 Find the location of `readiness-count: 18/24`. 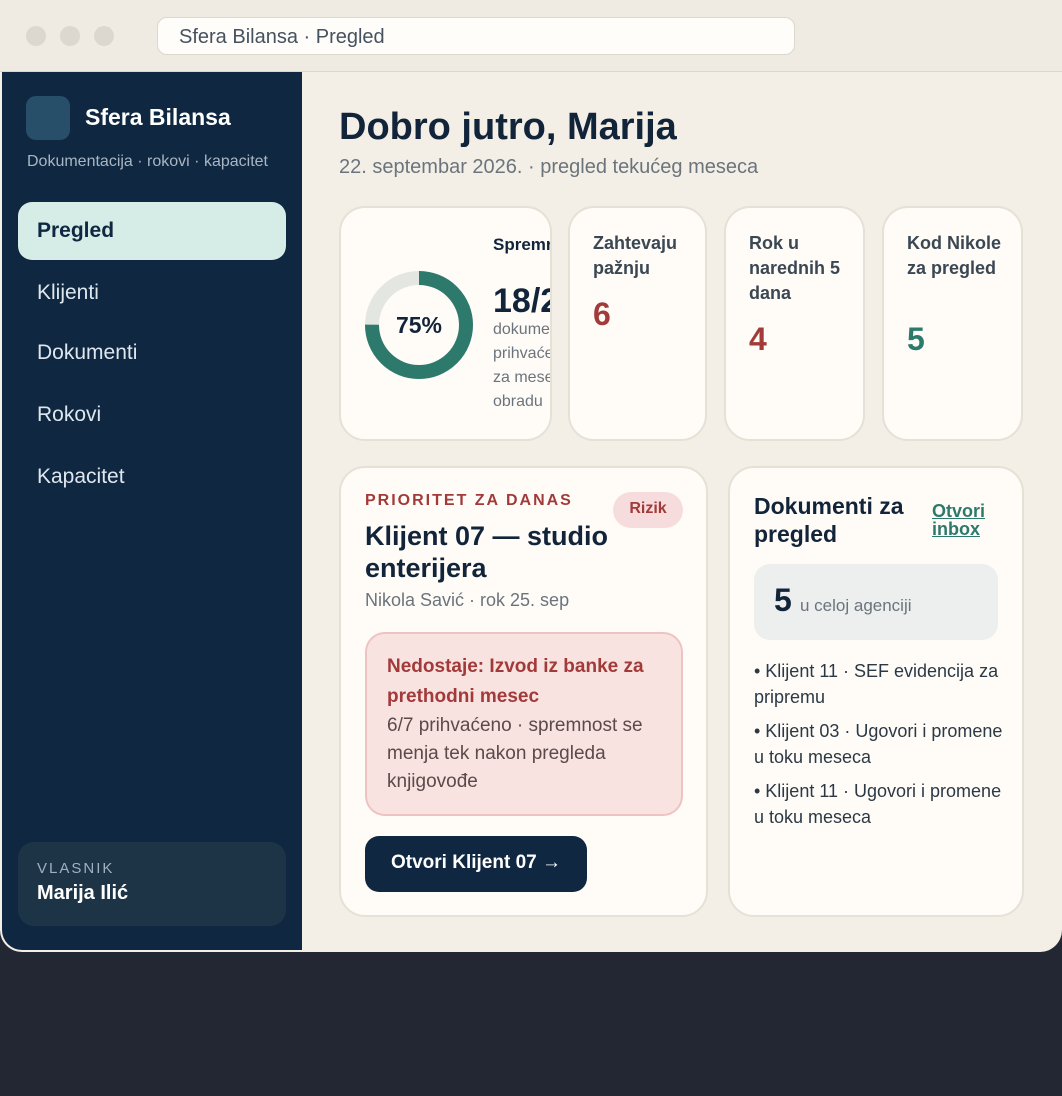

readiness-count: 18/24 is located at coordinates (521, 301).